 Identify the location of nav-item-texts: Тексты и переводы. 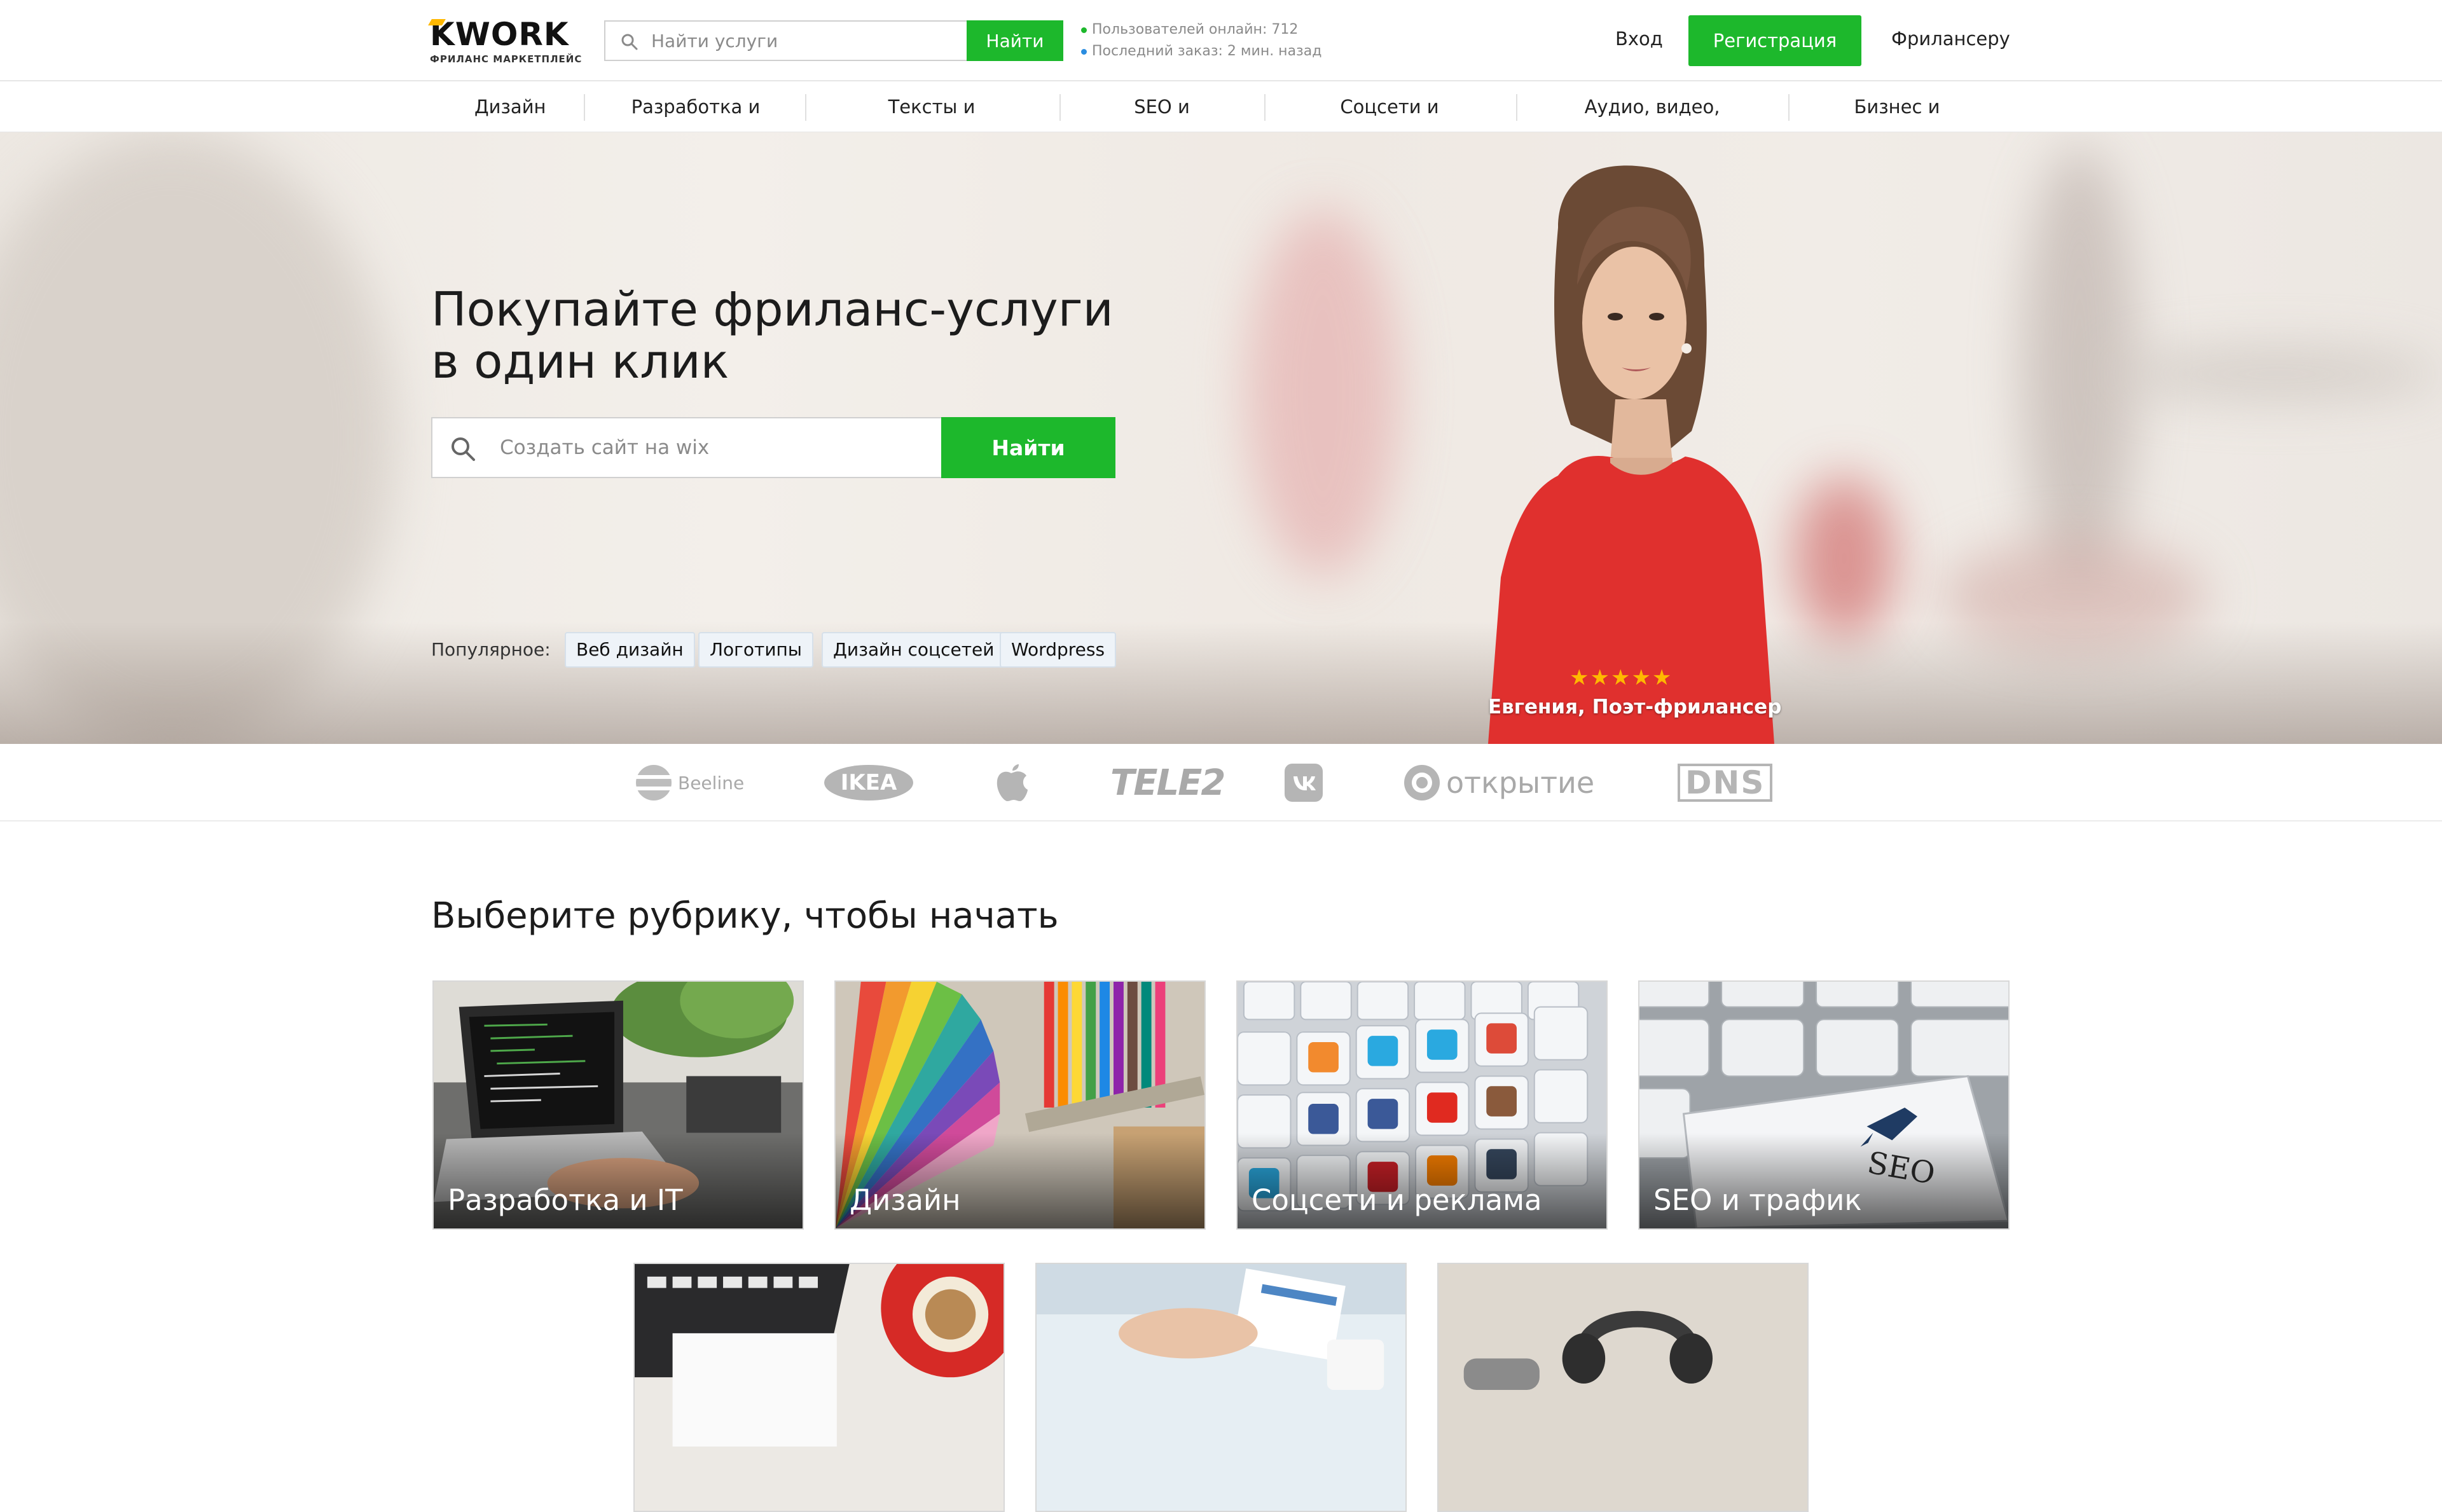
(932, 124).